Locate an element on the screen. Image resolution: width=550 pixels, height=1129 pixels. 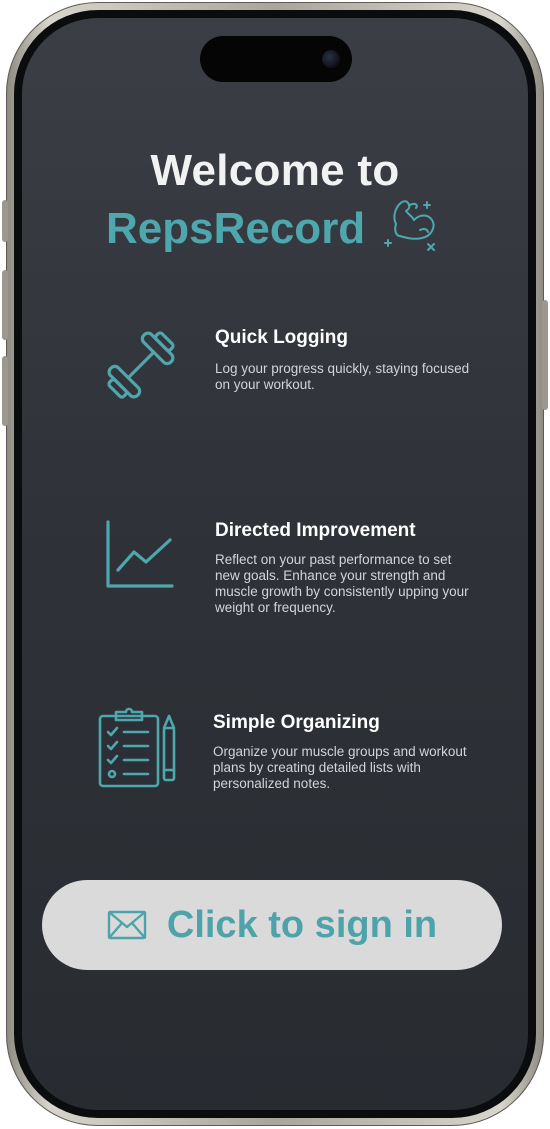
camera-icon is located at coordinates (331, 59).